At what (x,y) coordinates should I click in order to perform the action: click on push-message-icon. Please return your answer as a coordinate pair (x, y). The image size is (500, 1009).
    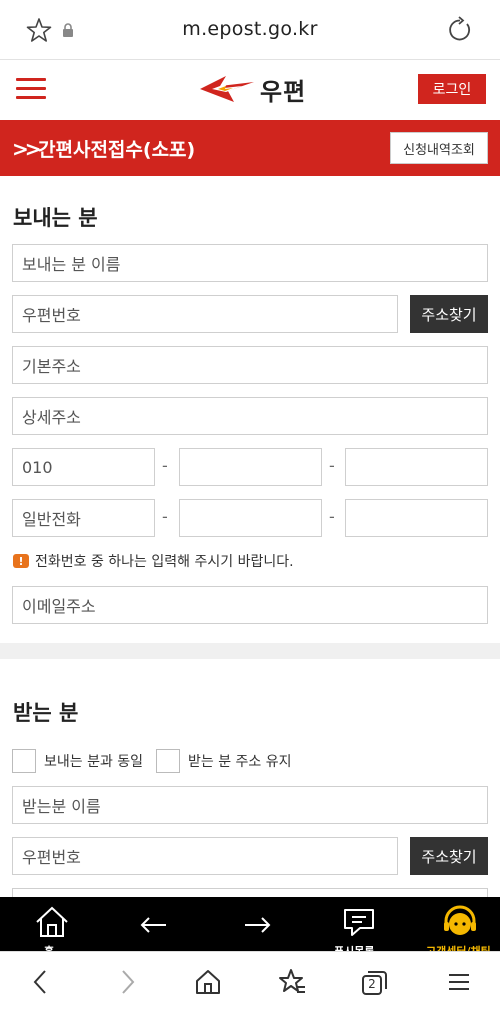
    Looking at the image, I should click on (359, 922).